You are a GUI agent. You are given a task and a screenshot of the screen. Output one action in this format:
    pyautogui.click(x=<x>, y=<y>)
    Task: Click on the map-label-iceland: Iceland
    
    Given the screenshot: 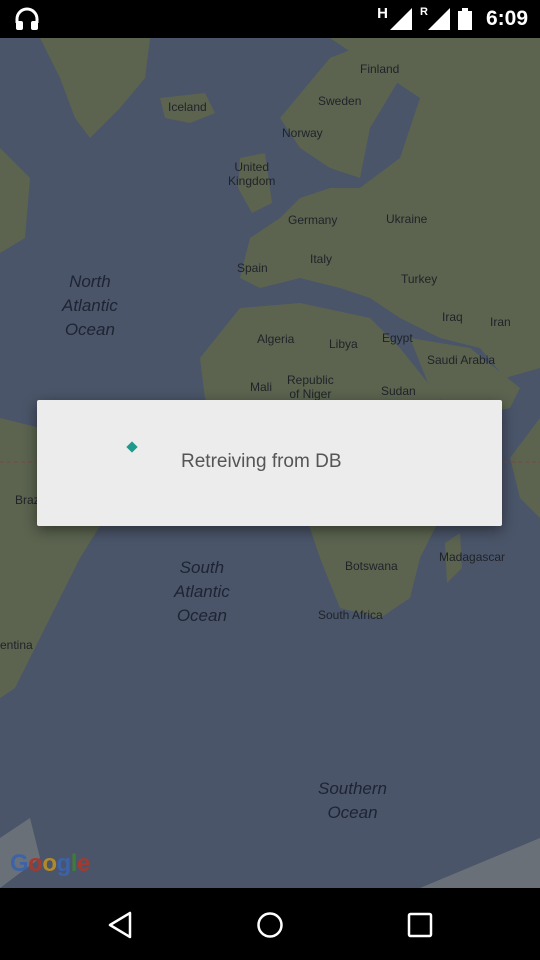 What is the action you would take?
    pyautogui.click(x=187, y=107)
    